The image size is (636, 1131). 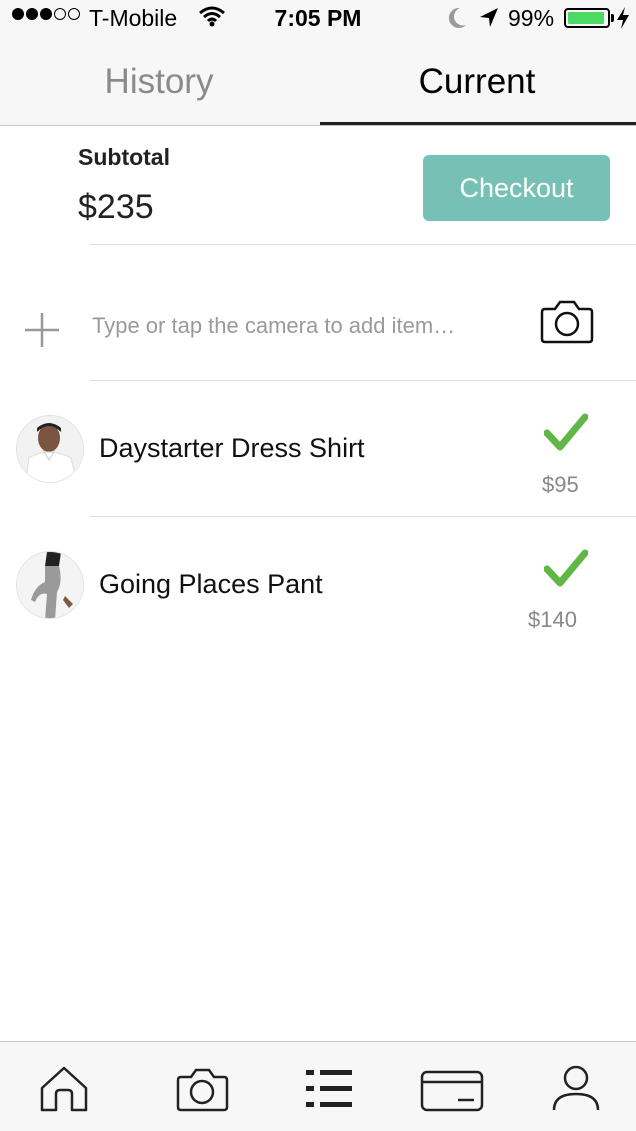 I want to click on plus-icon, so click(x=42, y=330).